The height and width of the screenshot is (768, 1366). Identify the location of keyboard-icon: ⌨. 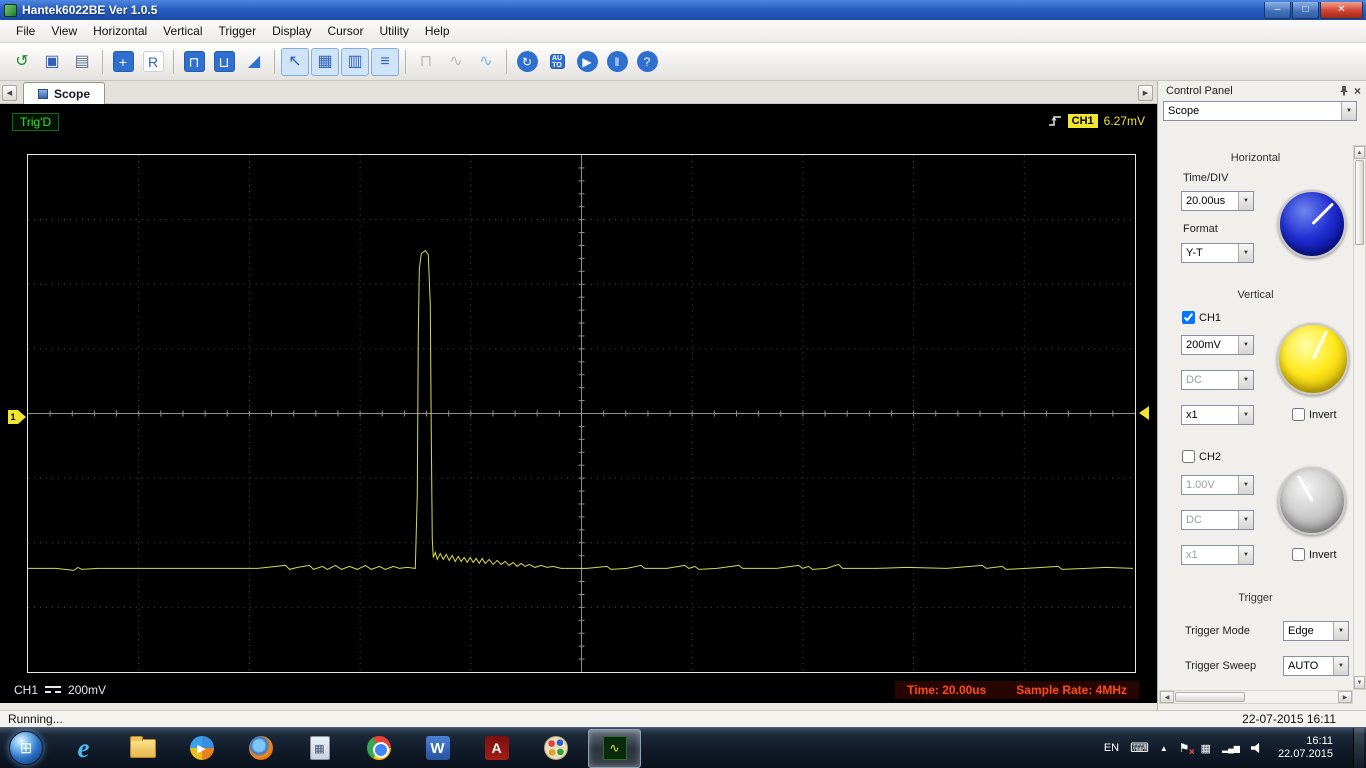
(1139, 748).